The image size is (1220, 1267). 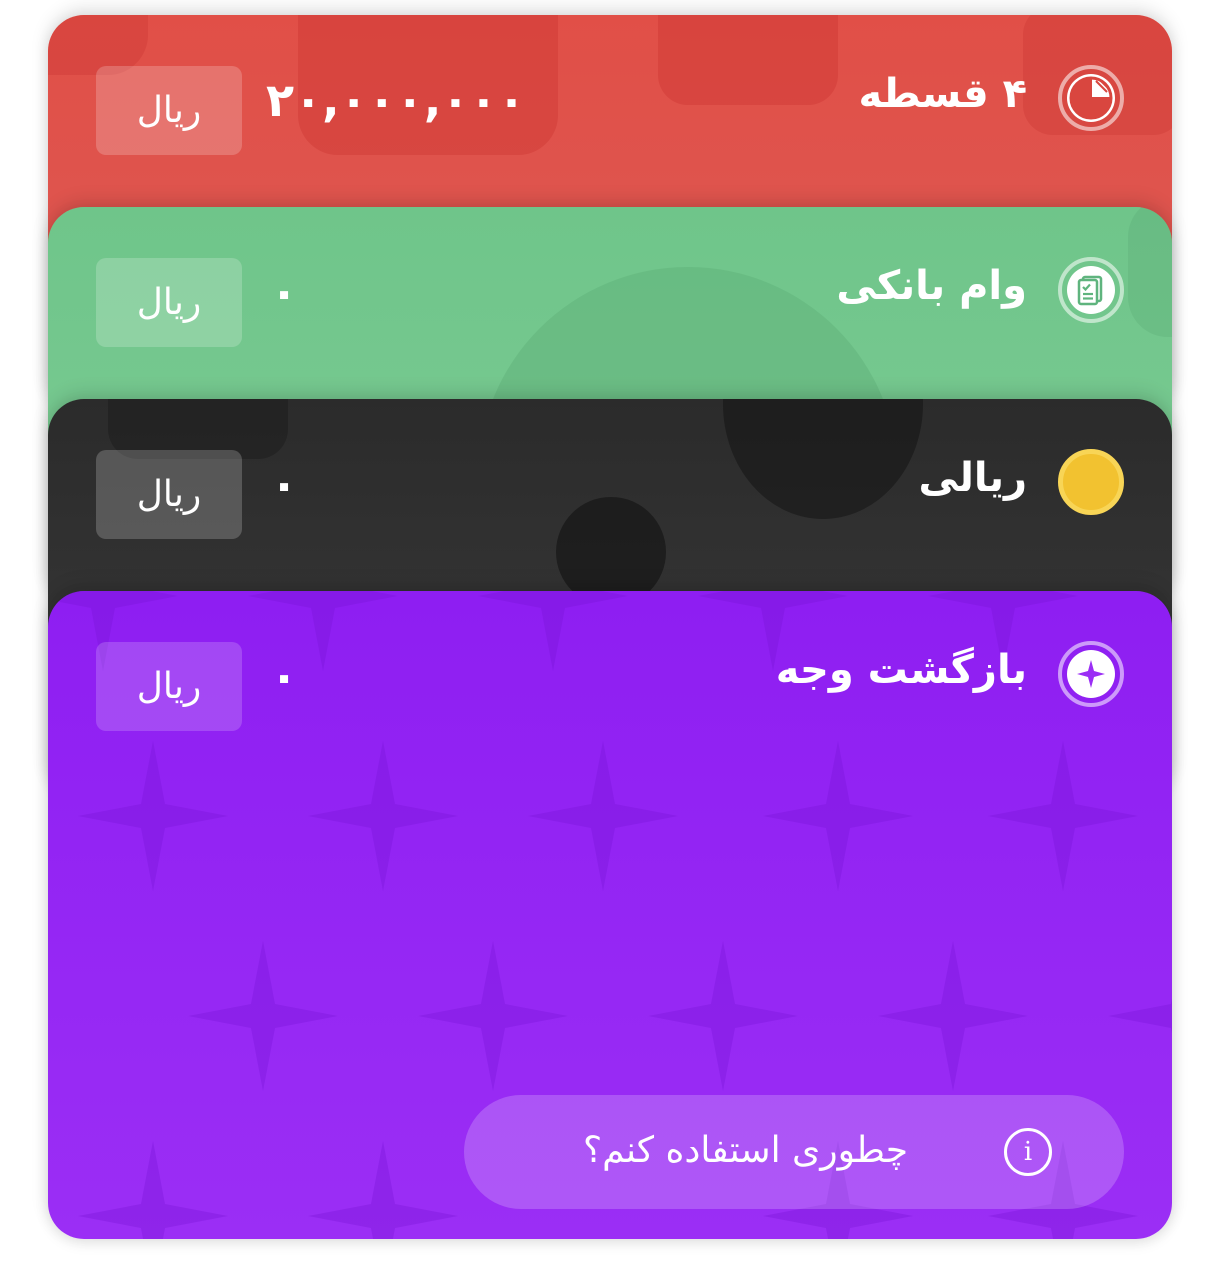 What do you see at coordinates (972, 478) in the screenshot?
I see `card-title: ریالی` at bounding box center [972, 478].